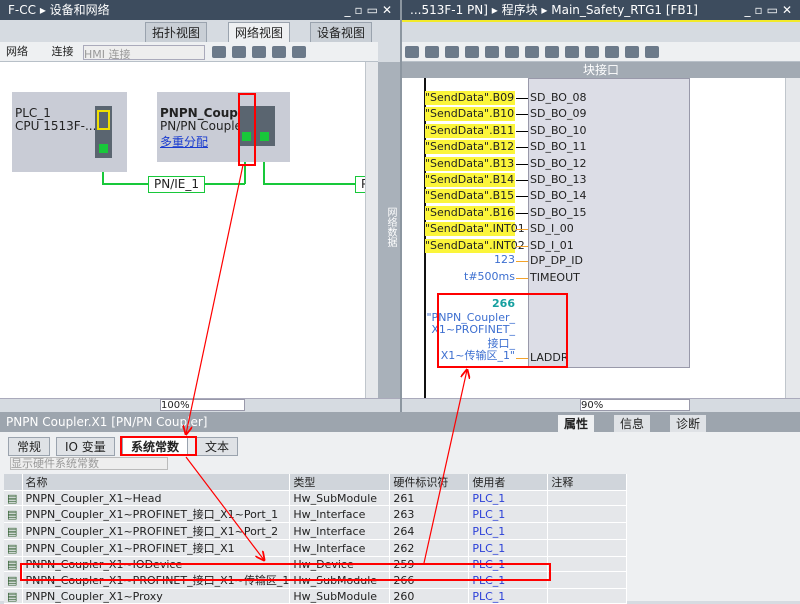 The image size is (800, 604). I want to click on param-pin: SD_BO_11, so click(558, 147).